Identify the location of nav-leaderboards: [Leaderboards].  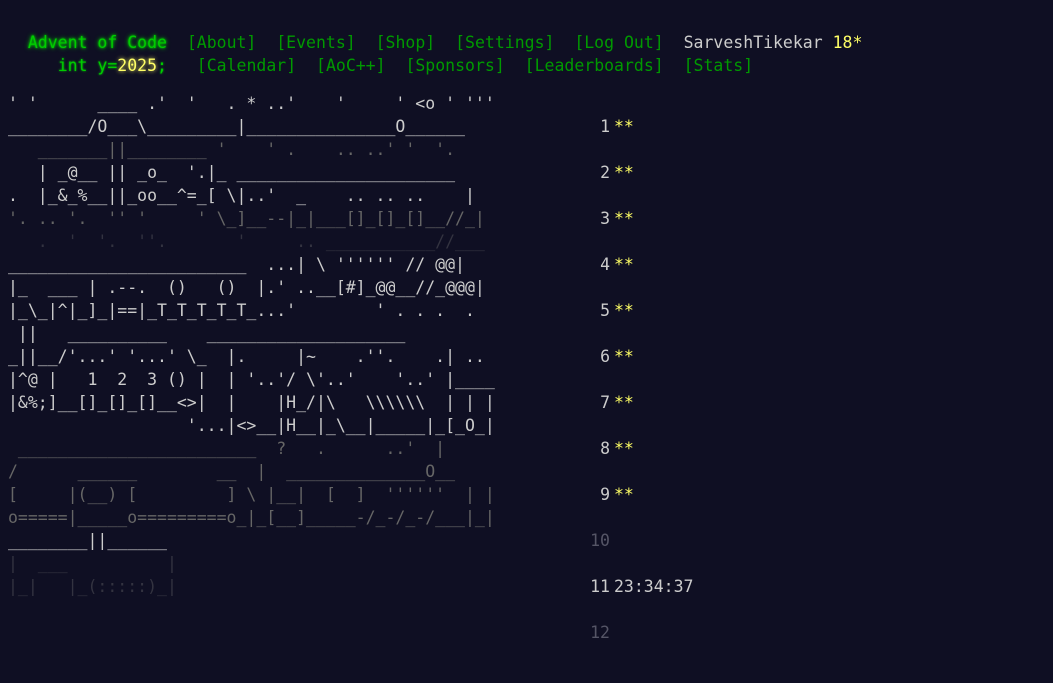
(594, 65).